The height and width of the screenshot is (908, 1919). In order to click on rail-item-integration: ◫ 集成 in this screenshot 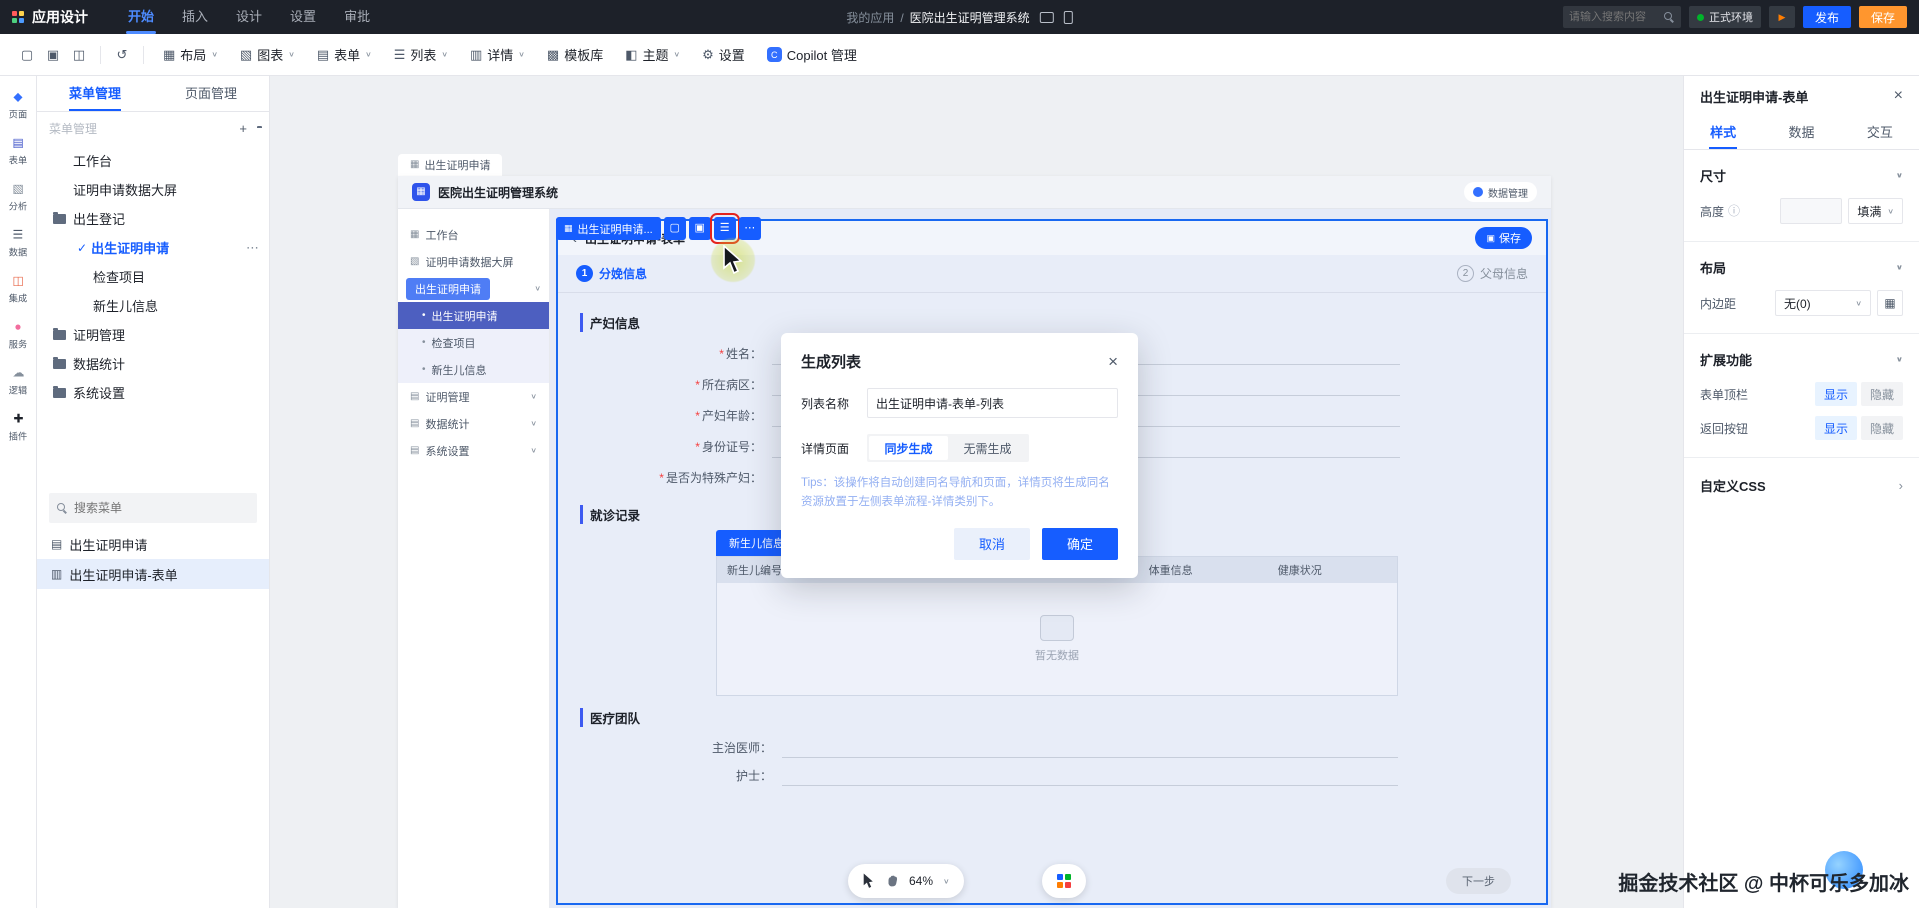, I will do `click(18, 289)`.